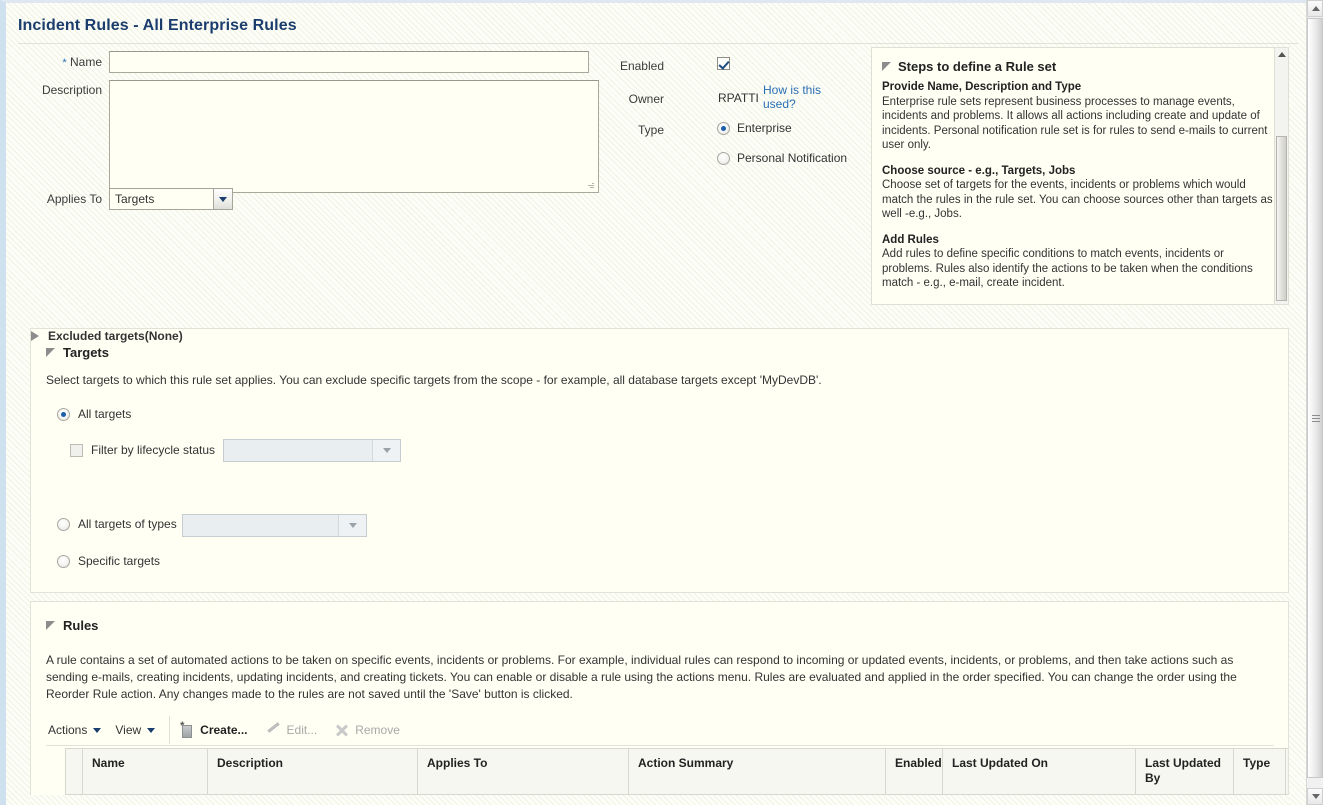 The image size is (1323, 805). I want to click on actions-menu-label: Actions, so click(68, 730).